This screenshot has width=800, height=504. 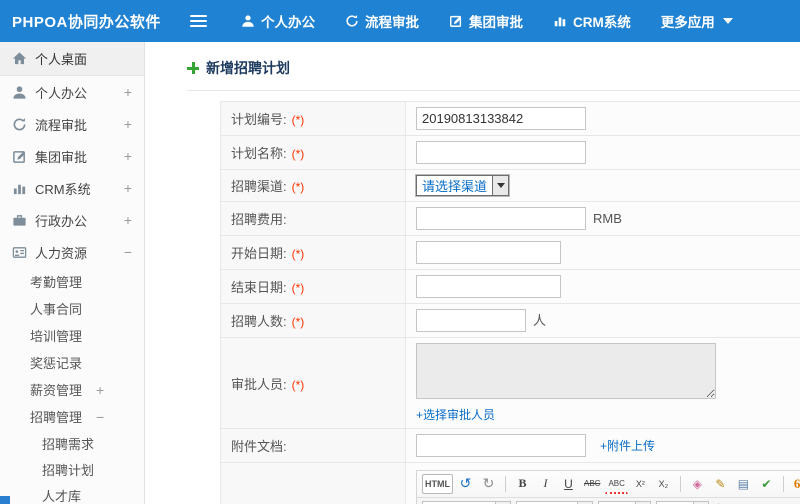 I want to click on hamburger-menu-icon, so click(x=198, y=21).